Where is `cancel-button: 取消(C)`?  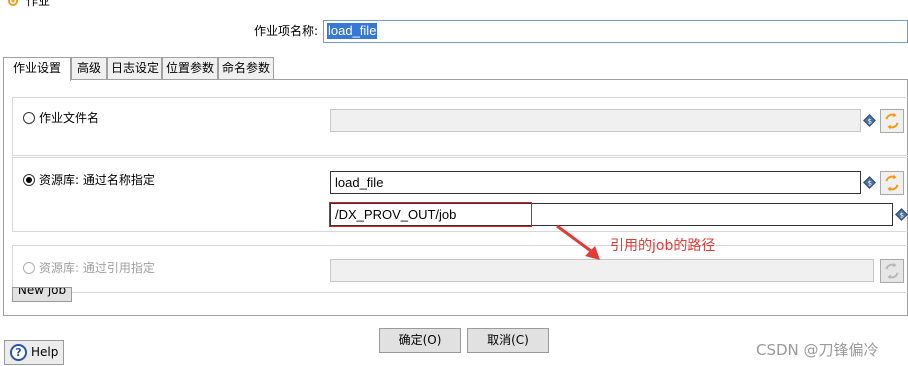
cancel-button: 取消(C) is located at coordinates (508, 340).